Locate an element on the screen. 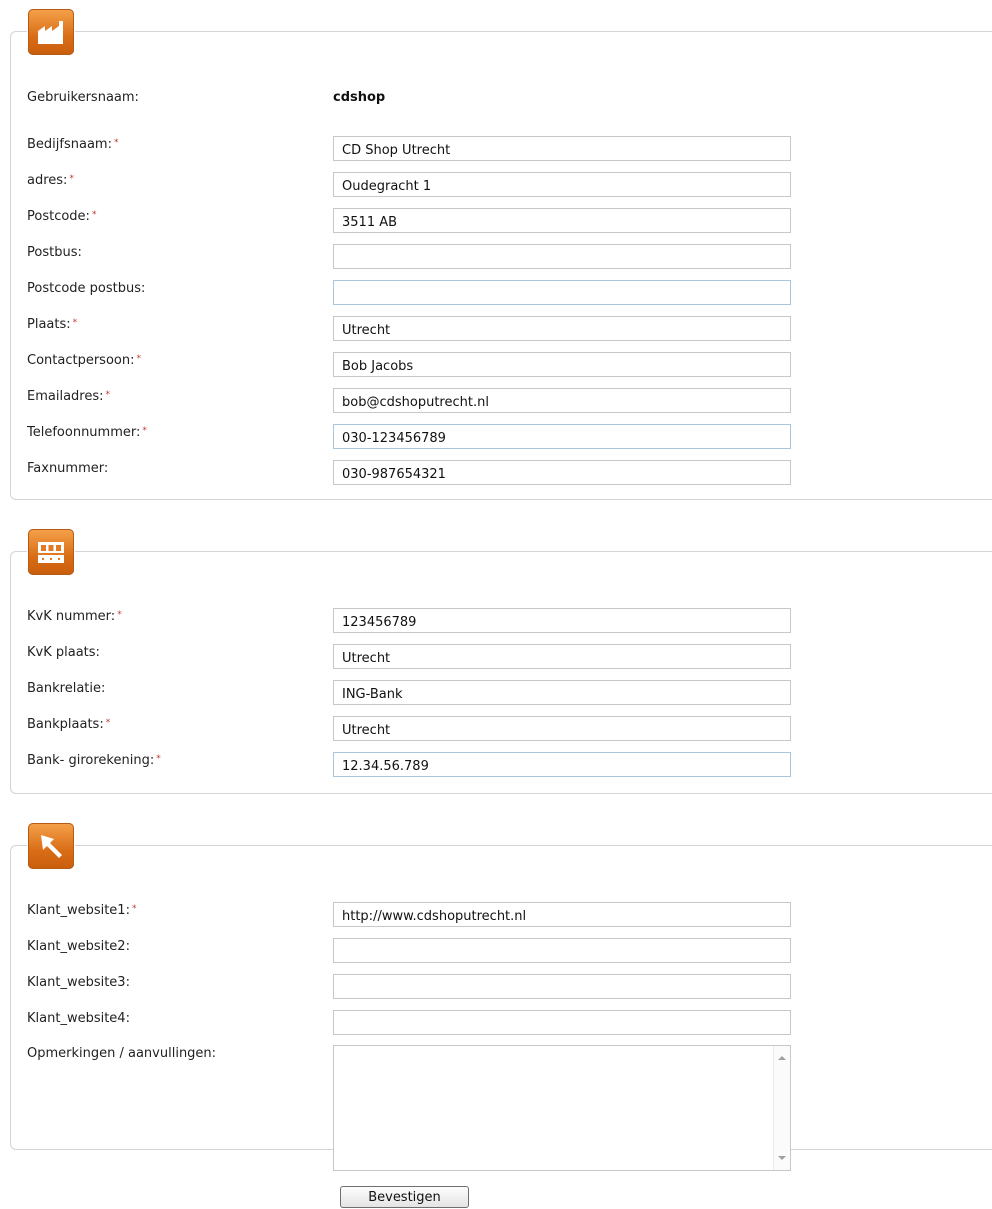  field-label-bedrijfsnaam: Bedijfsnaam: * is located at coordinates (73, 144).